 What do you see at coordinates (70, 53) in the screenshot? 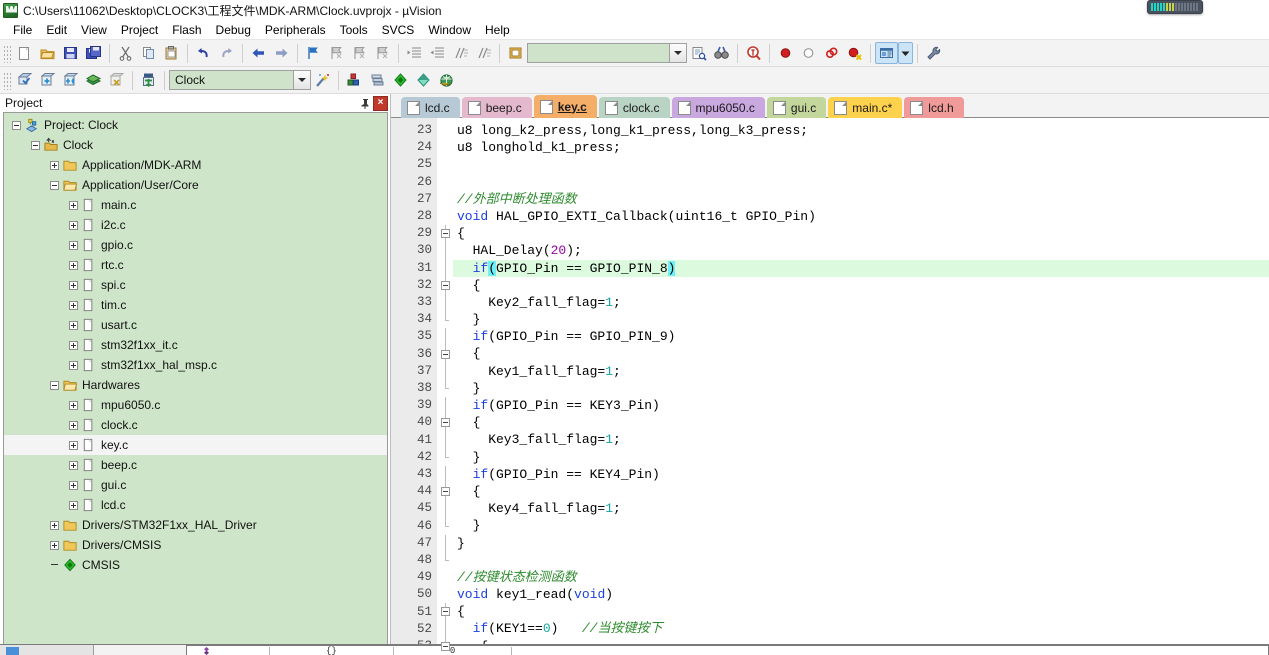
I see `save-button` at bounding box center [70, 53].